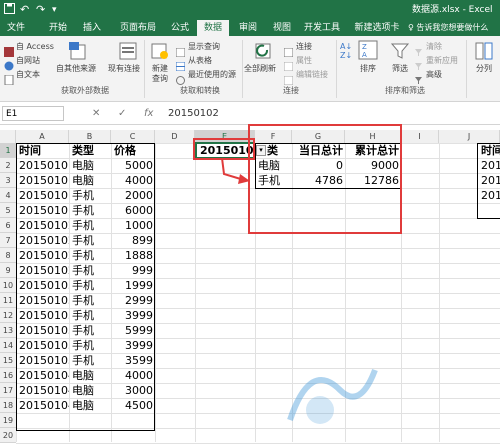  What do you see at coordinates (8, 345) in the screenshot?
I see `row-header: 14` at bounding box center [8, 345].